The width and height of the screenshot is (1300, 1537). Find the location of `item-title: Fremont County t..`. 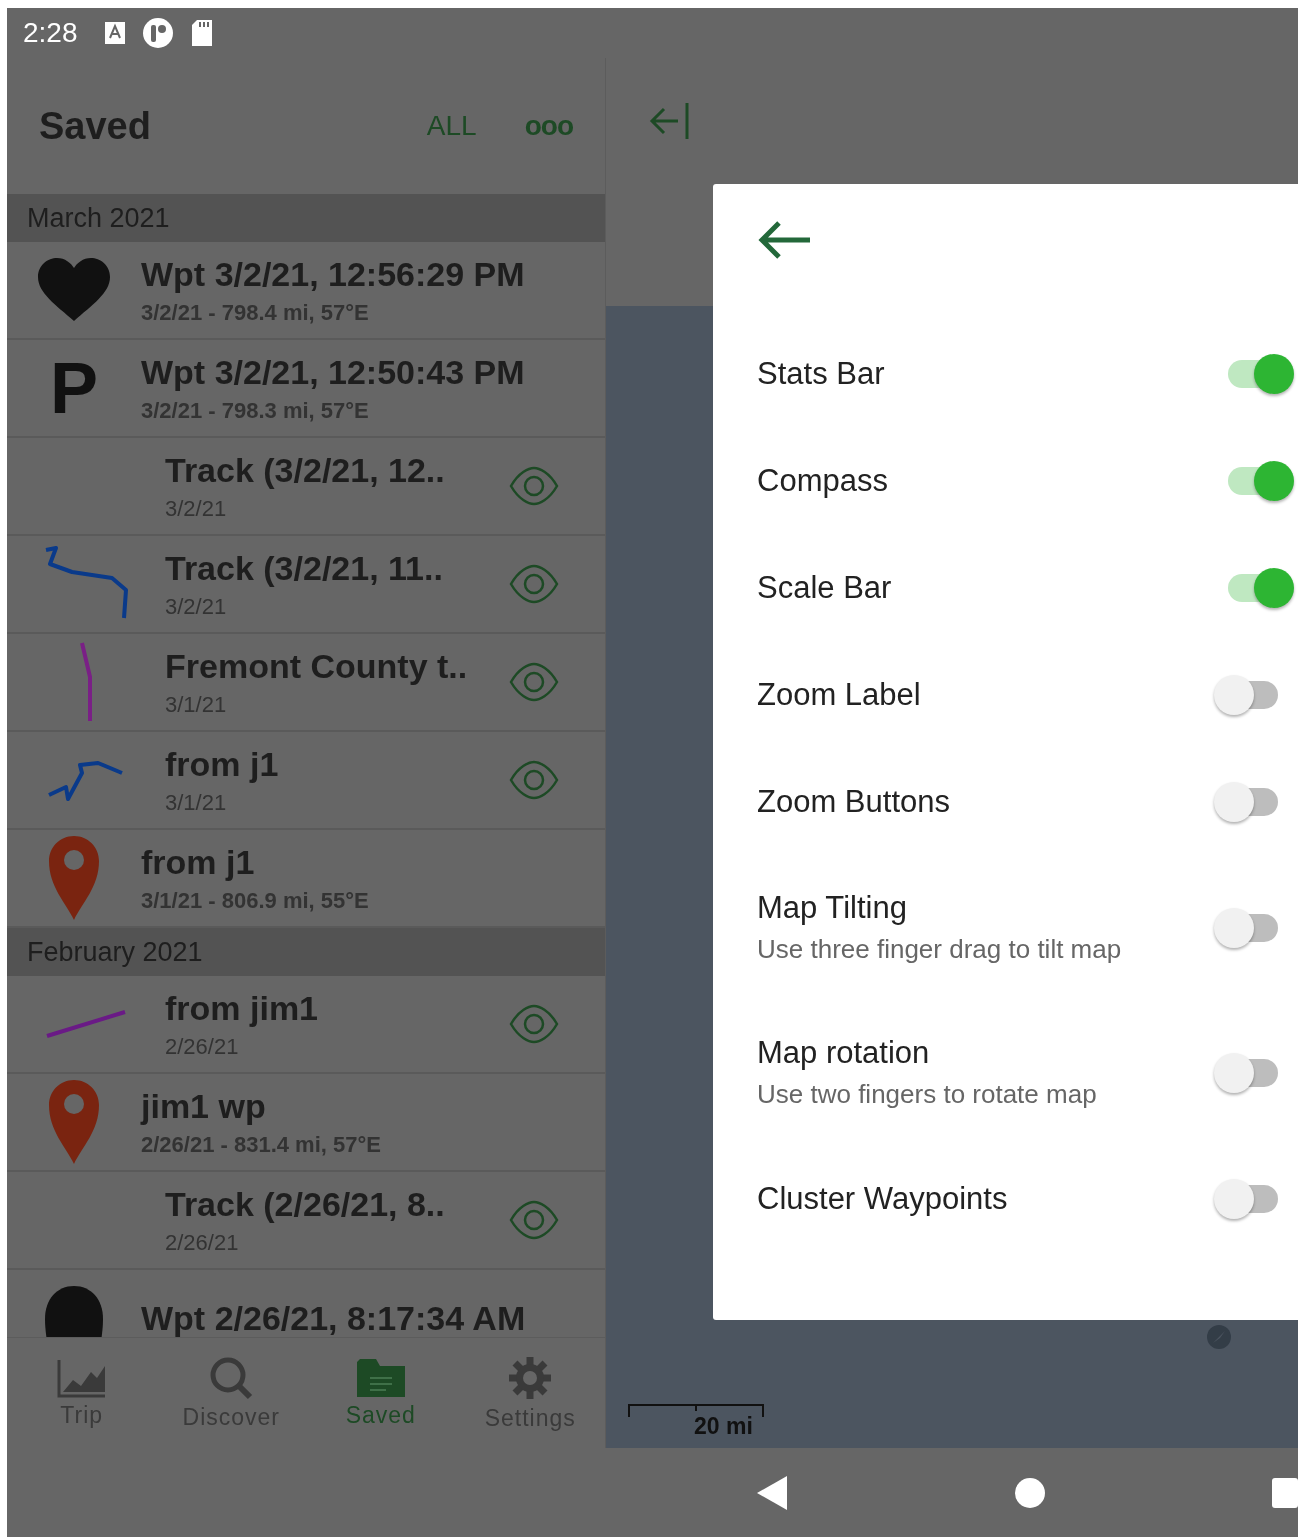

item-title: Fremont County t.. is located at coordinates (317, 666).